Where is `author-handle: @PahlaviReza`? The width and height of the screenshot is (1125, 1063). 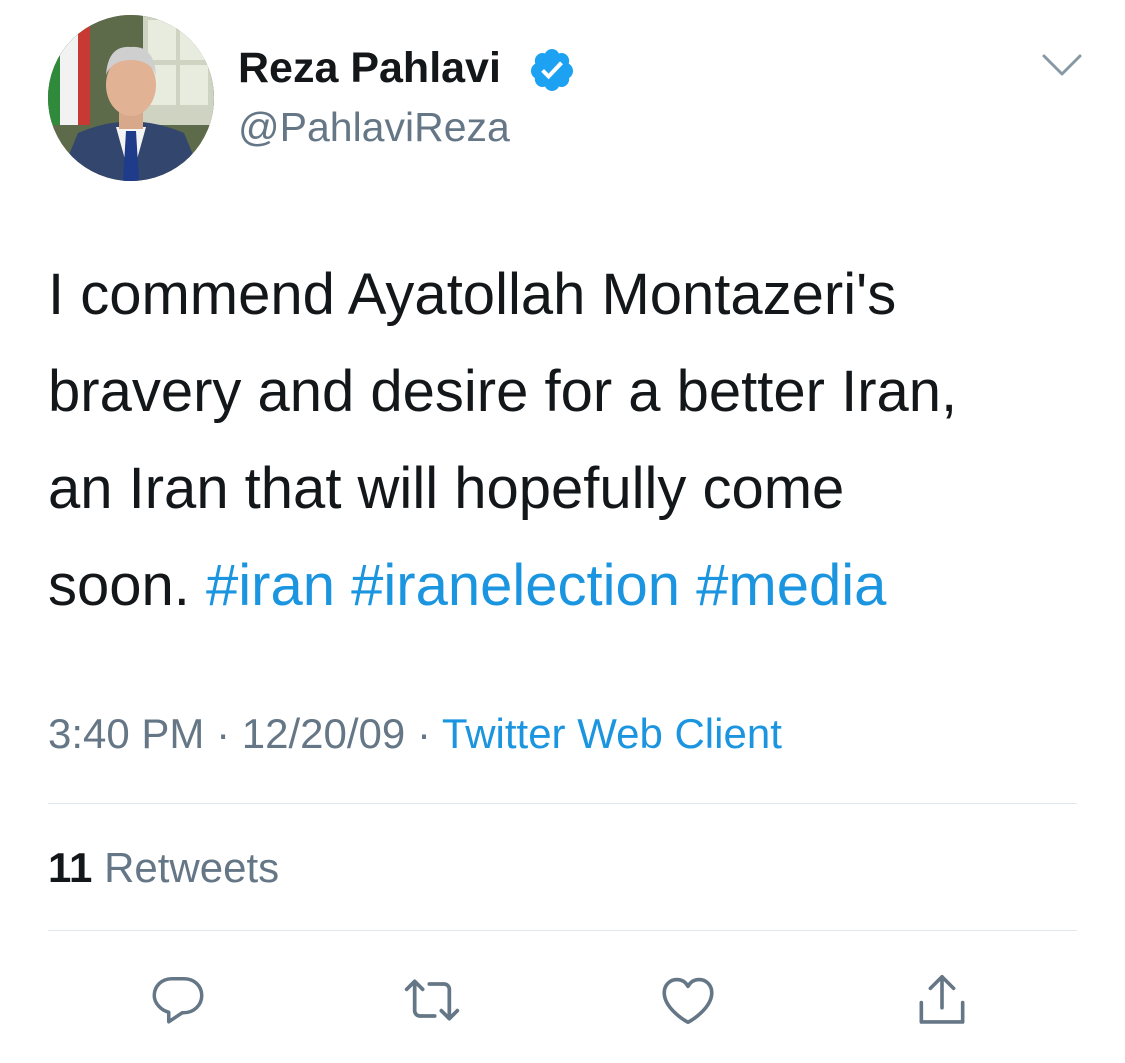 author-handle: @PahlaviReza is located at coordinates (374, 127).